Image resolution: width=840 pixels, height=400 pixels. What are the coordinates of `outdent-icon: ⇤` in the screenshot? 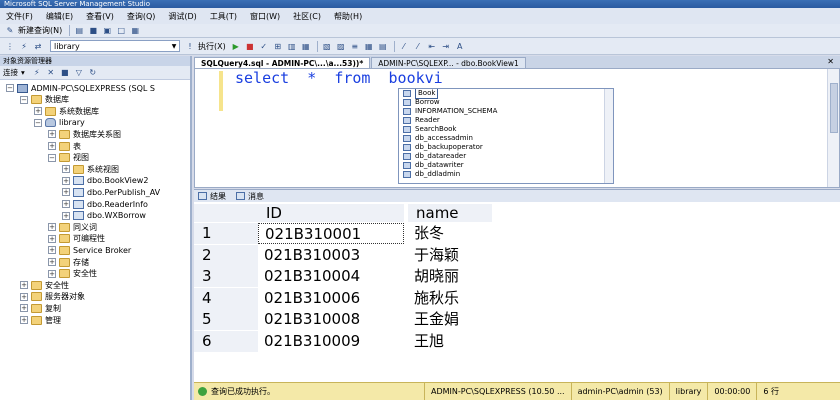 It's located at (432, 46).